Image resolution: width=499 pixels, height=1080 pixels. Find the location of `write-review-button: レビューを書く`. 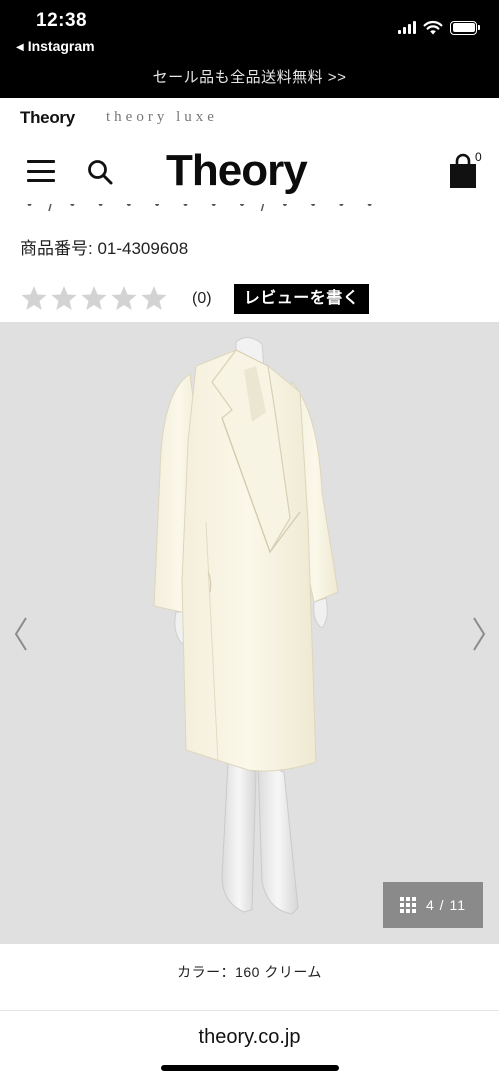

write-review-button: レビューを書く is located at coordinates (301, 299).